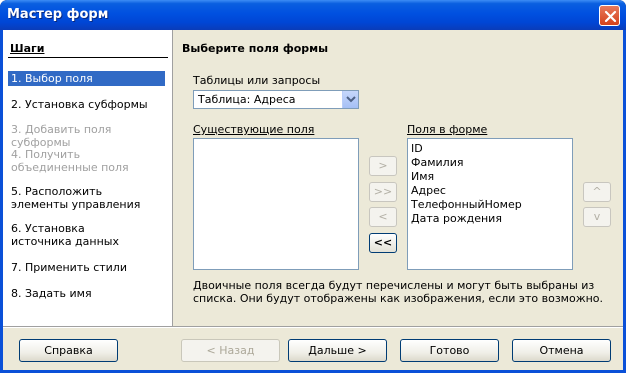 The image size is (626, 373). Describe the element at coordinates (313, 15) in the screenshot. I see `title-bar: Мастер форм` at that location.